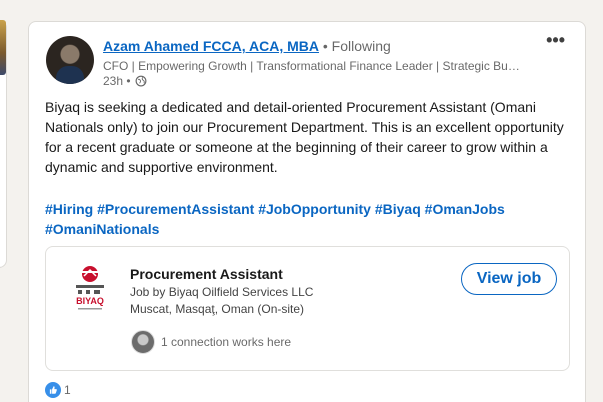 Image resolution: width=603 pixels, height=402 pixels. I want to click on view-job-button: View job, so click(509, 279).